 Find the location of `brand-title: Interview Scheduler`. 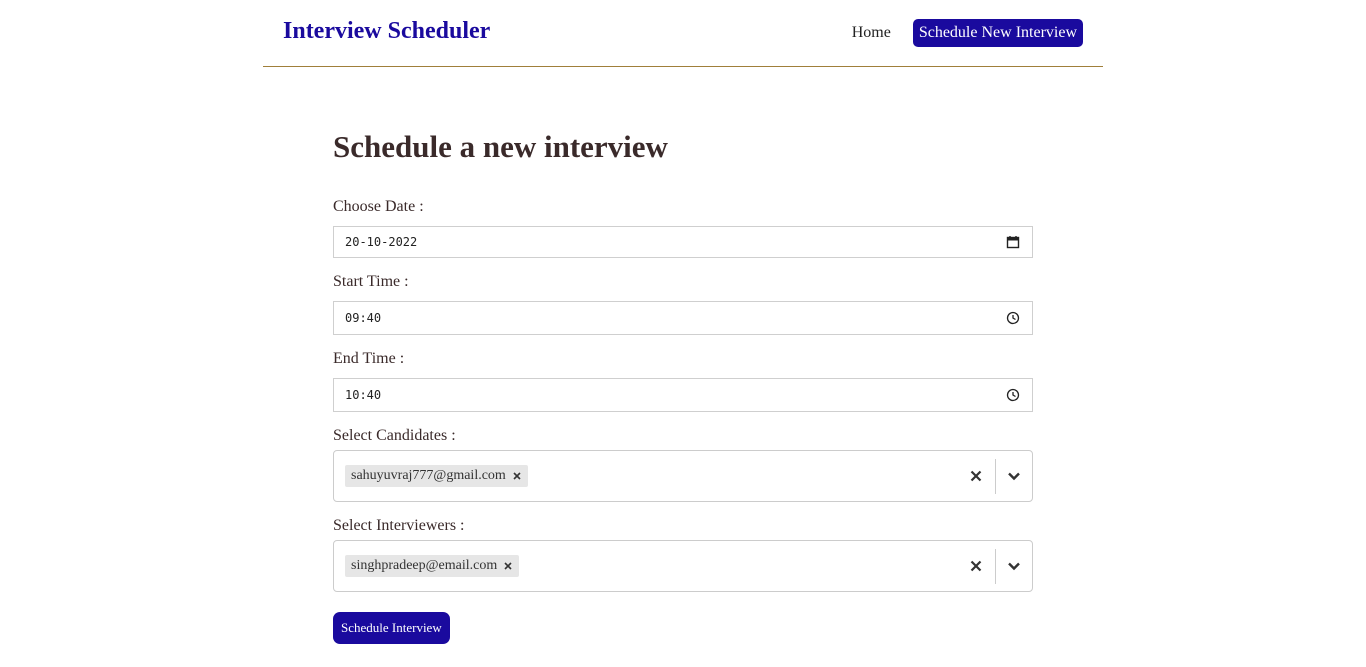

brand-title: Interview Scheduler is located at coordinates (386, 31).